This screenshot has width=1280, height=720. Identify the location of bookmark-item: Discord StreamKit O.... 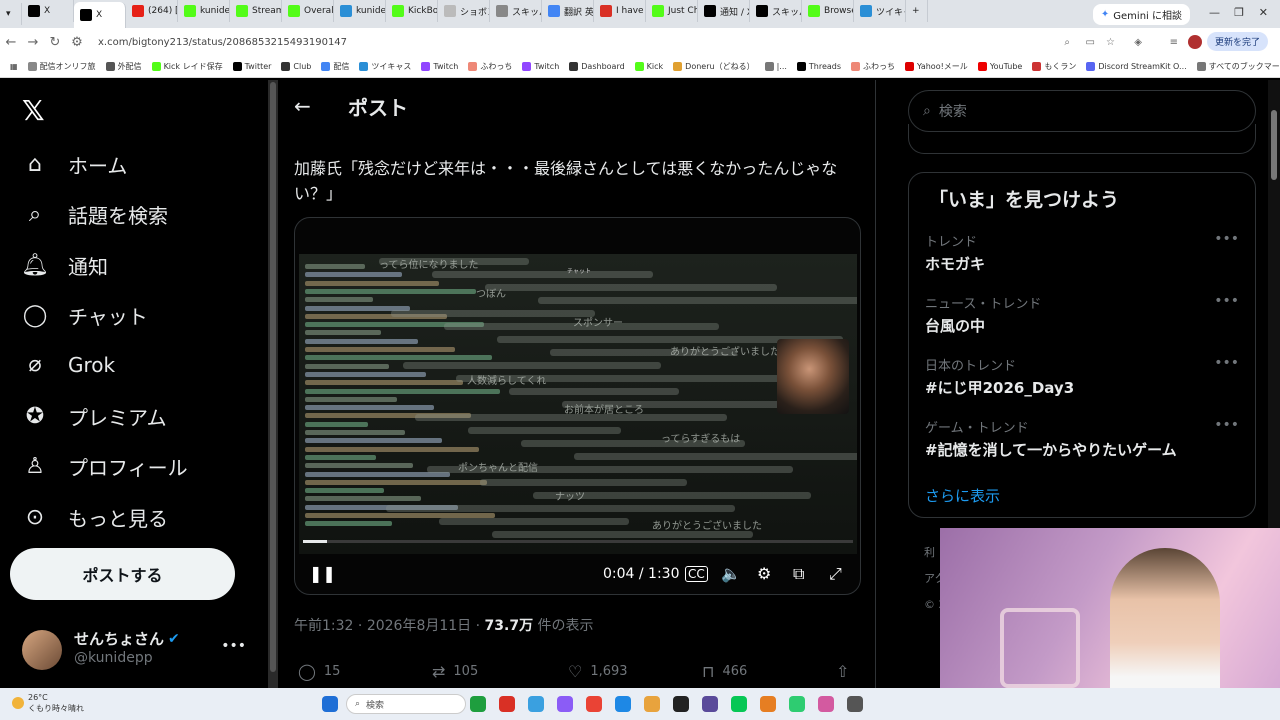
(1136, 66).